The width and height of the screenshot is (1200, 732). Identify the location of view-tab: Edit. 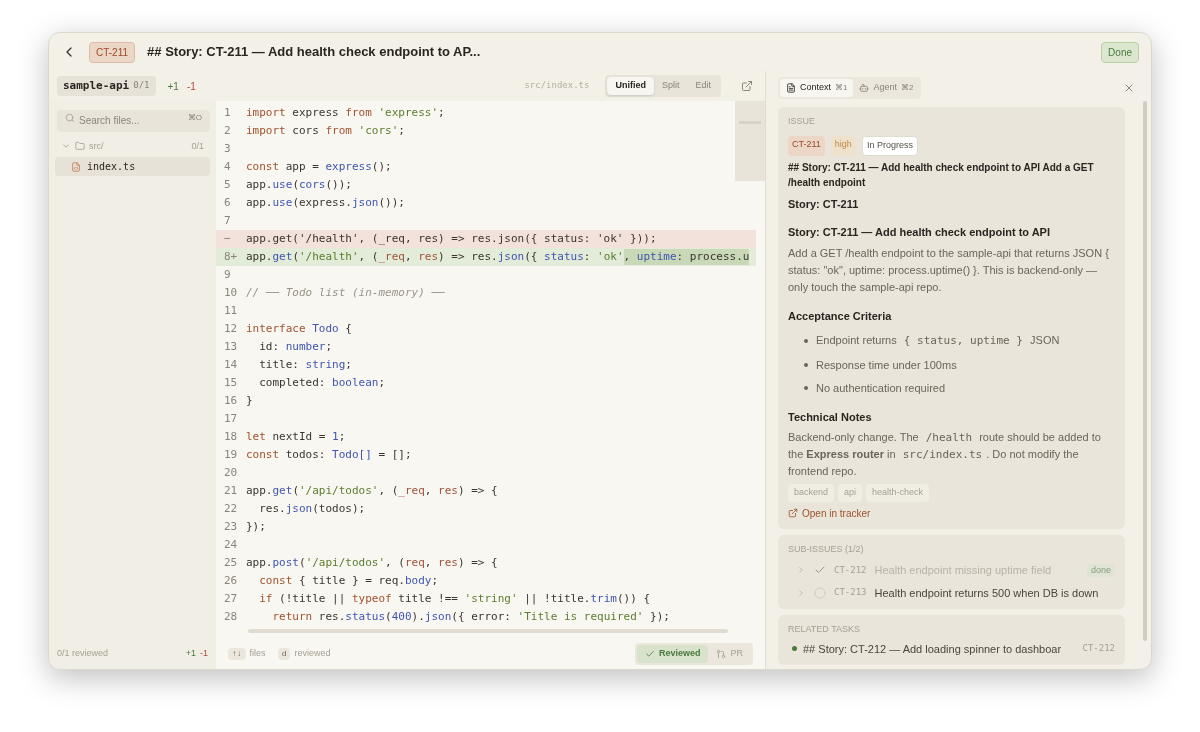
(703, 86).